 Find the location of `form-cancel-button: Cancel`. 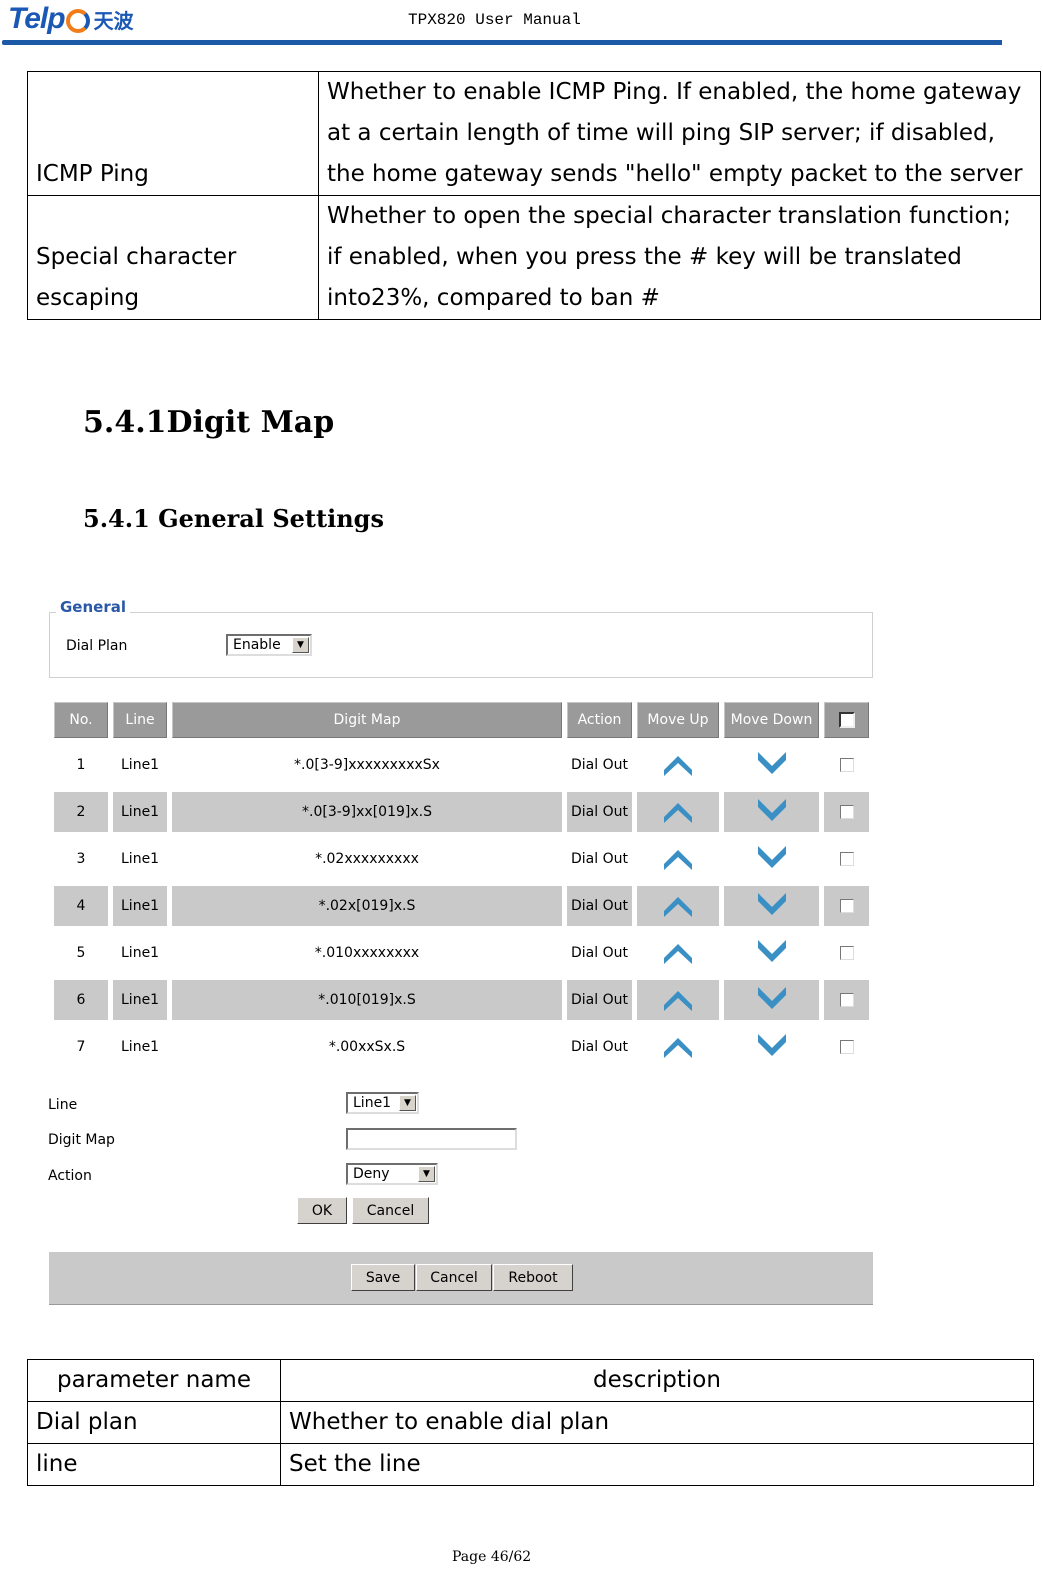

form-cancel-button: Cancel is located at coordinates (390, 1210).